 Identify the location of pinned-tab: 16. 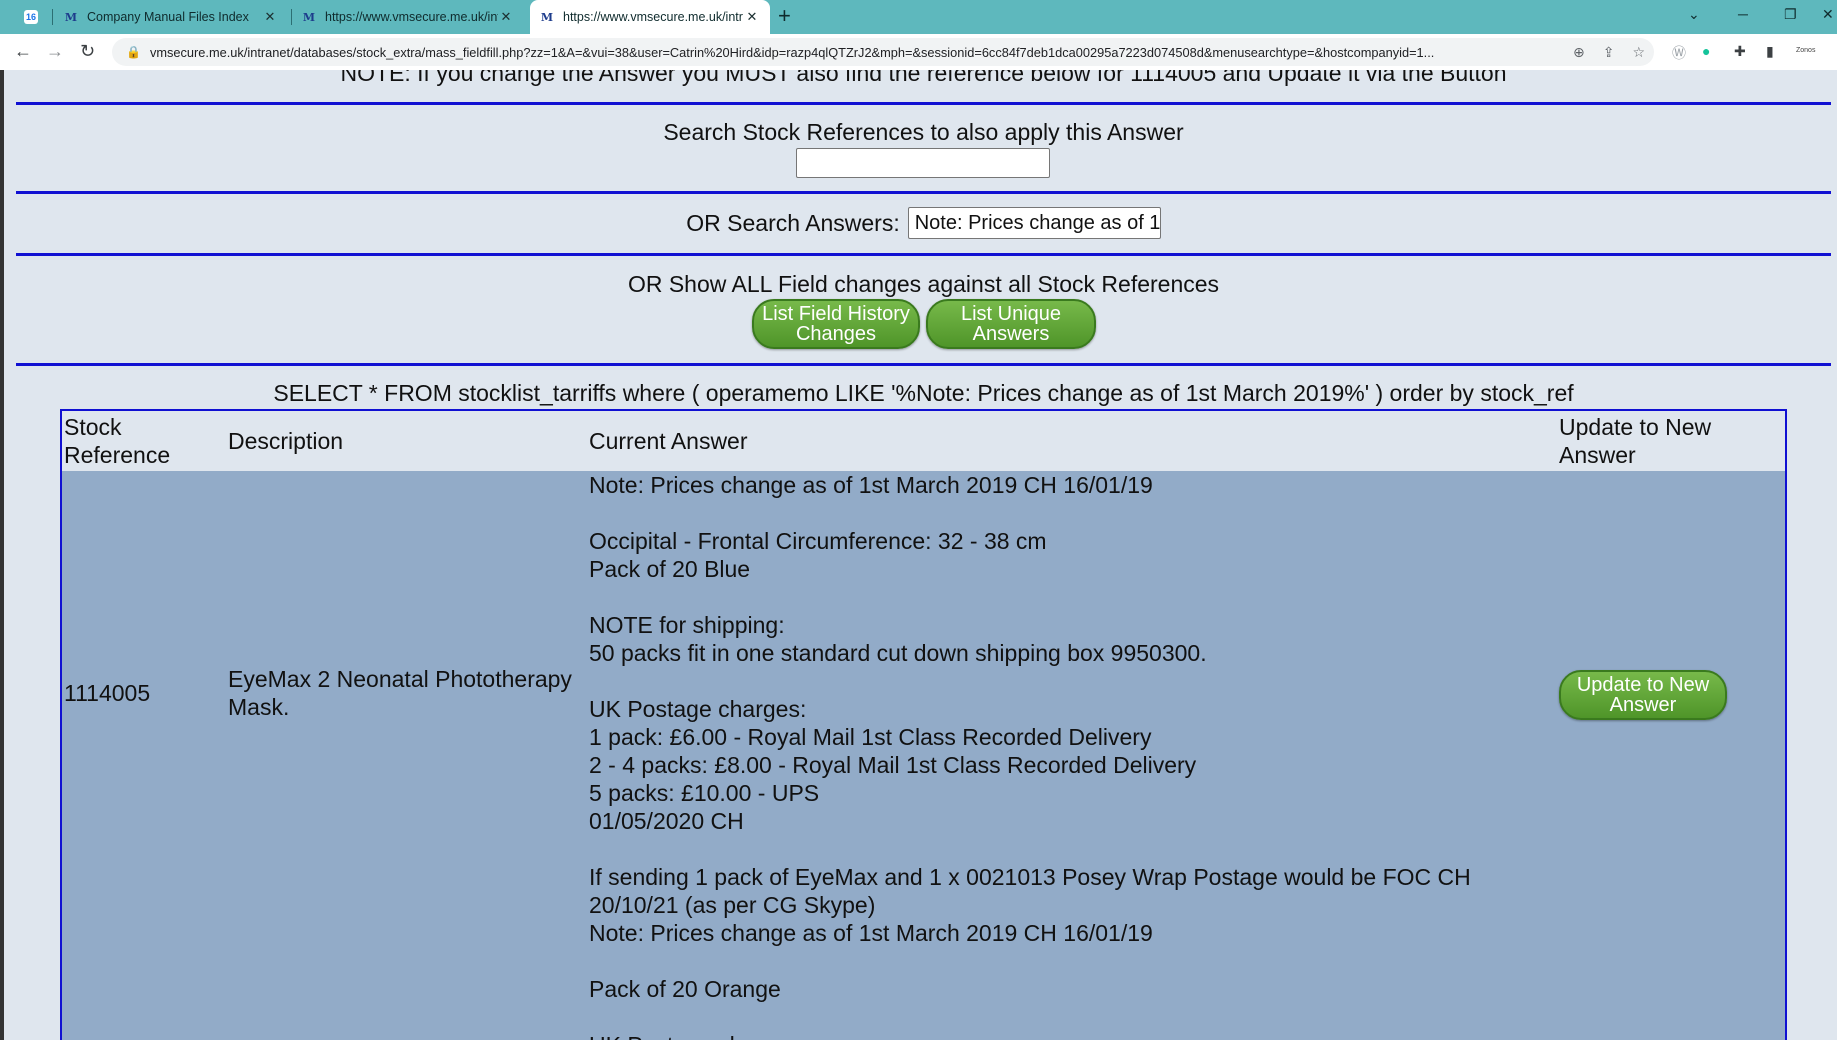
(34, 17).